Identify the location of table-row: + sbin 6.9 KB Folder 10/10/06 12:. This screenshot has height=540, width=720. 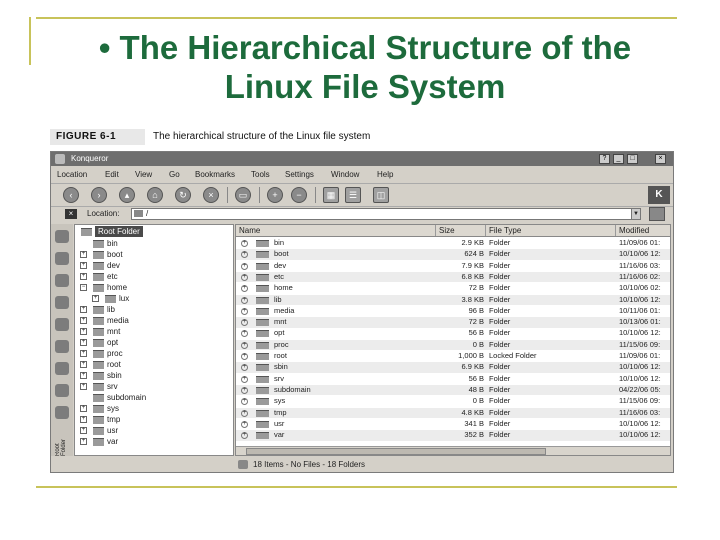
(453, 367).